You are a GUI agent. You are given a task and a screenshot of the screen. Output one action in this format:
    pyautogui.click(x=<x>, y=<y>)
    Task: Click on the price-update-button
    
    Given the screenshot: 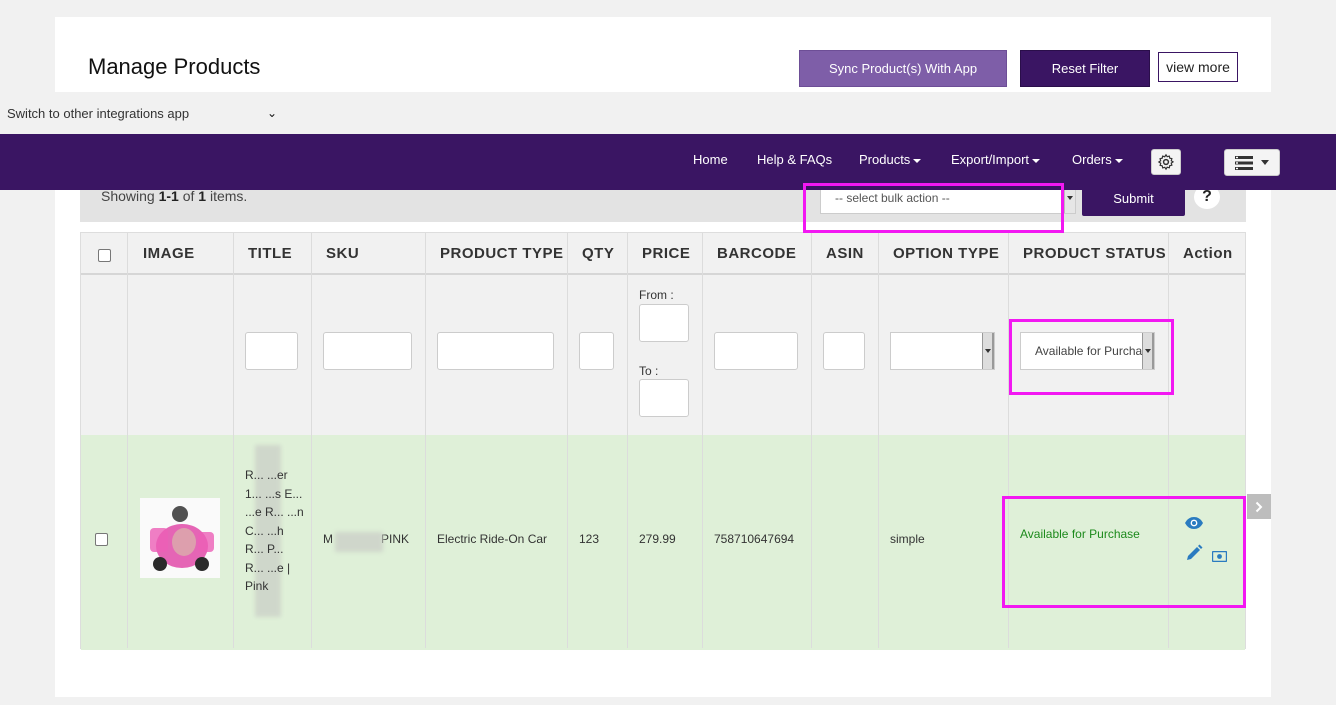 What is the action you would take?
    pyautogui.click(x=1219, y=558)
    